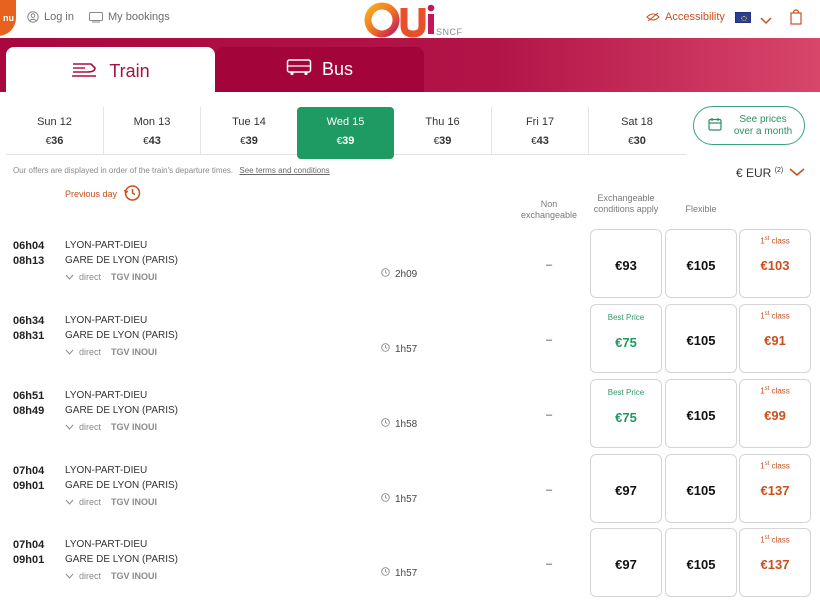 The width and height of the screenshot is (820, 602). Describe the element at coordinates (539, 131) in the screenshot. I see `date-tab: Fri 17 €43` at that location.